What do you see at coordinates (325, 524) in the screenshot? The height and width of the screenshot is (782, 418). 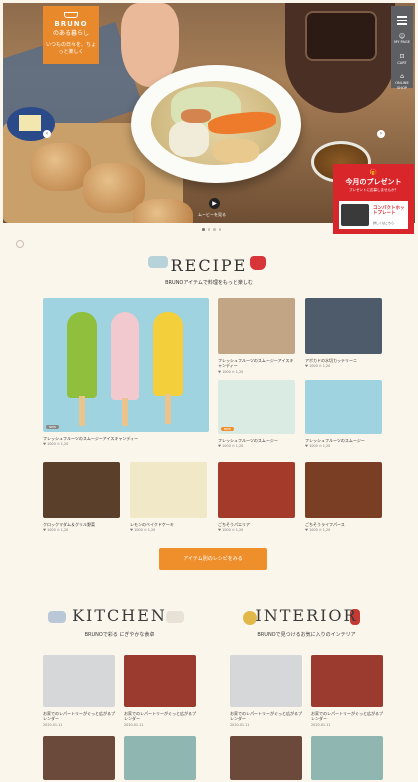 I see `card-caption: ごちそうライフパース` at bounding box center [325, 524].